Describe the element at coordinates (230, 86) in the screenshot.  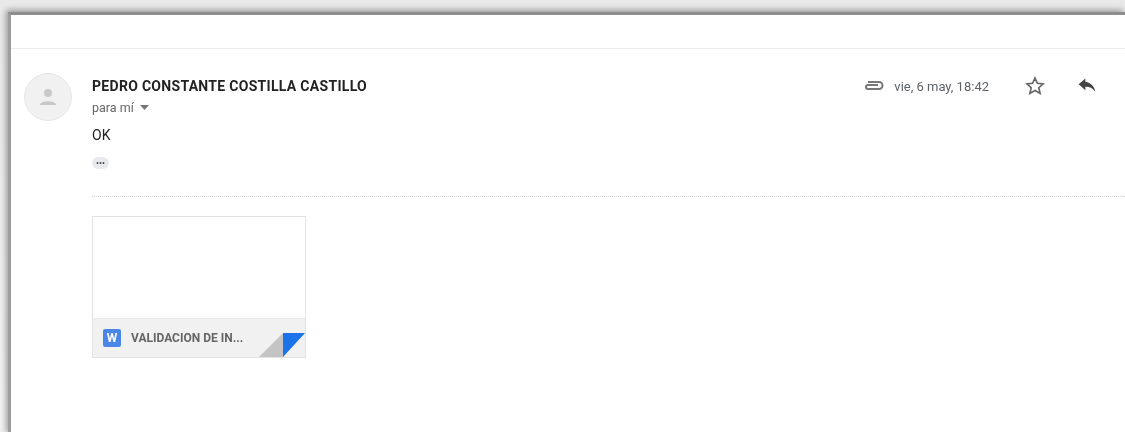
I see `sender-name: PEDRO CONSTANTE COSTILLA CASTILLO` at that location.